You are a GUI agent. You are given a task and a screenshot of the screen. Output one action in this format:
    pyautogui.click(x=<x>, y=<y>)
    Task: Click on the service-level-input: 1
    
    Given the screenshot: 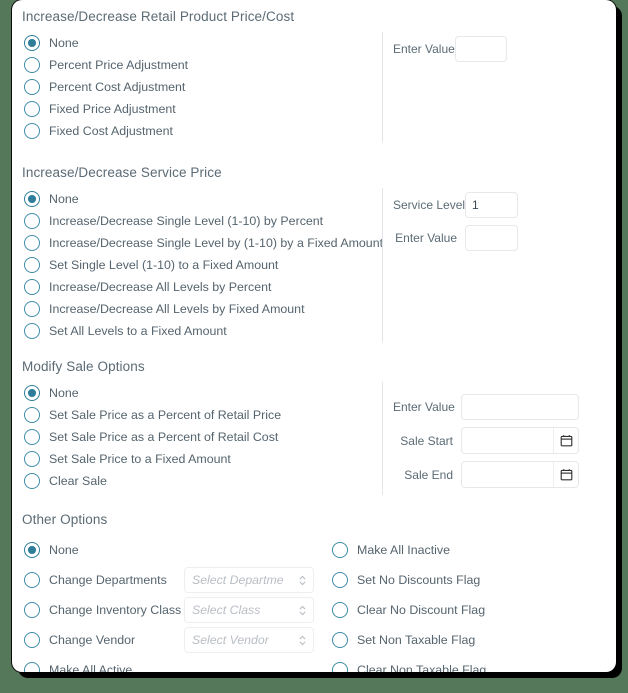 What is the action you would take?
    pyautogui.click(x=491, y=205)
    